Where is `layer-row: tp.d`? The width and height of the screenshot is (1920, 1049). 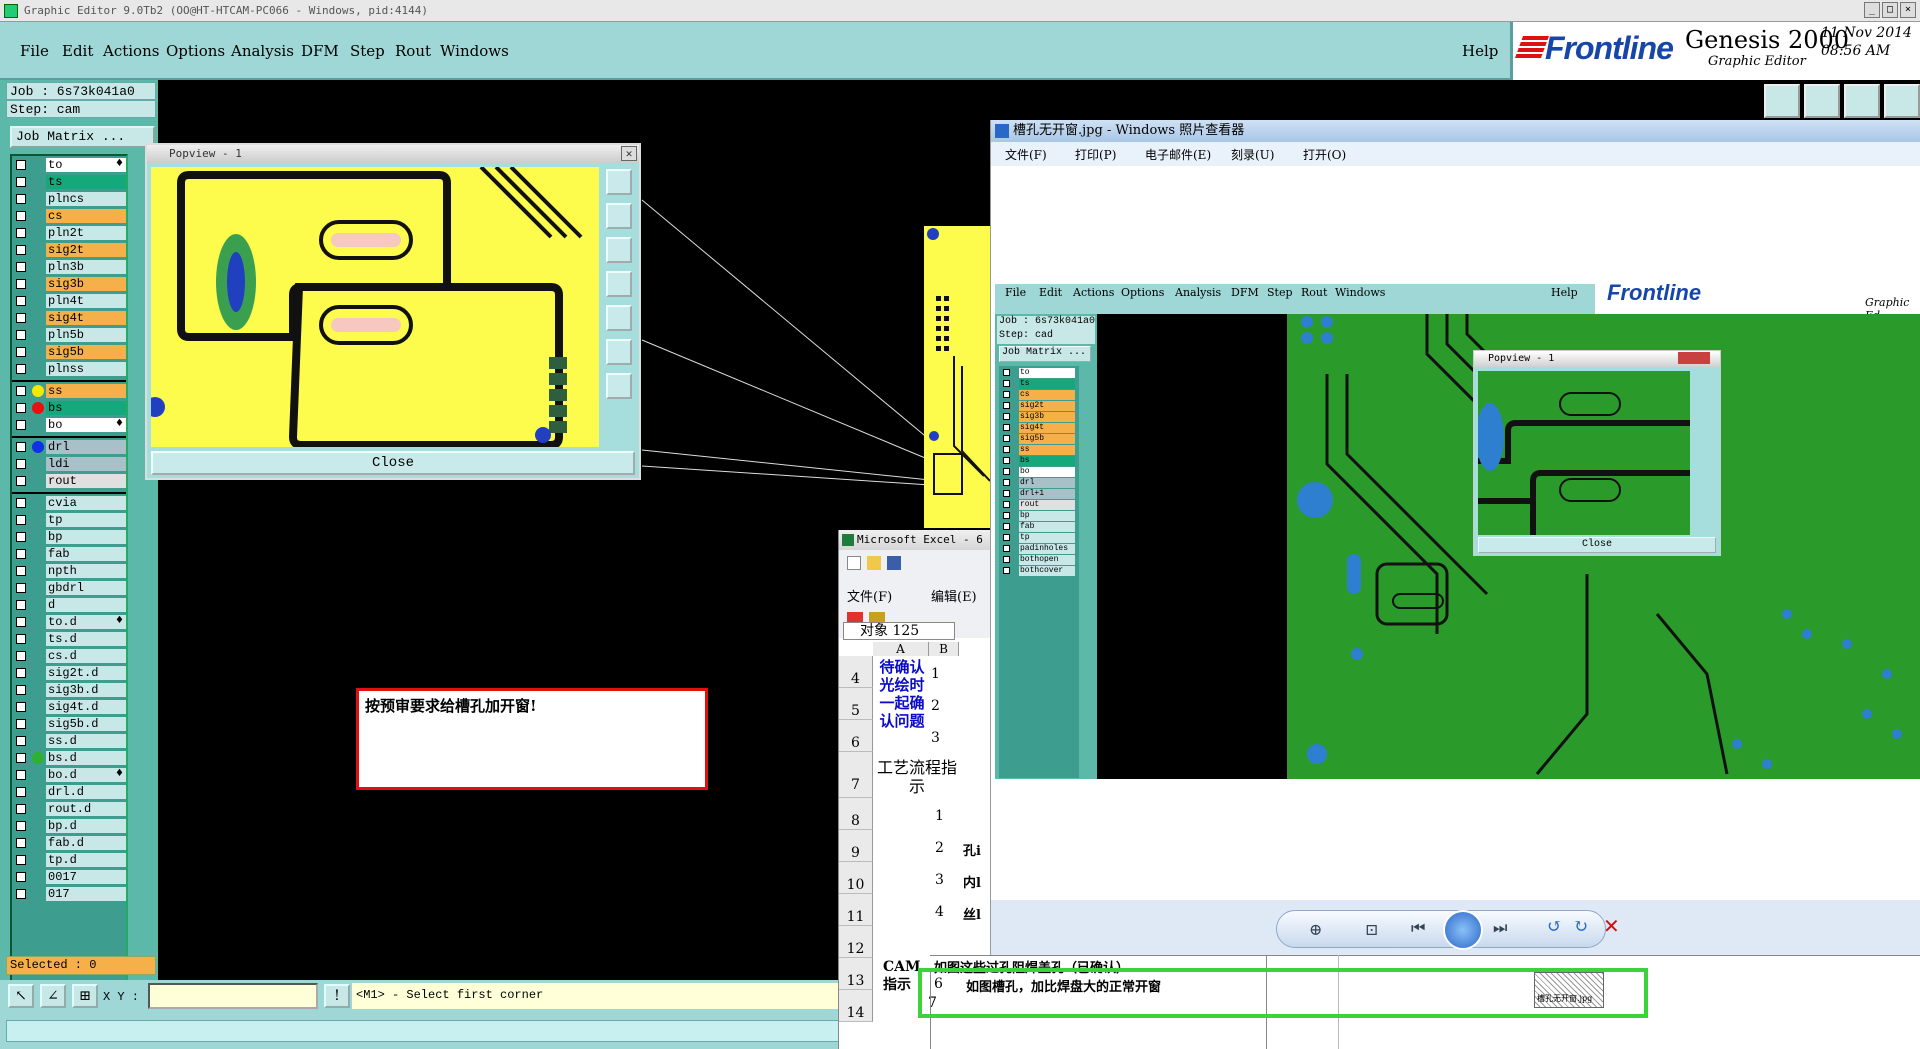 layer-row: tp.d is located at coordinates (69, 860).